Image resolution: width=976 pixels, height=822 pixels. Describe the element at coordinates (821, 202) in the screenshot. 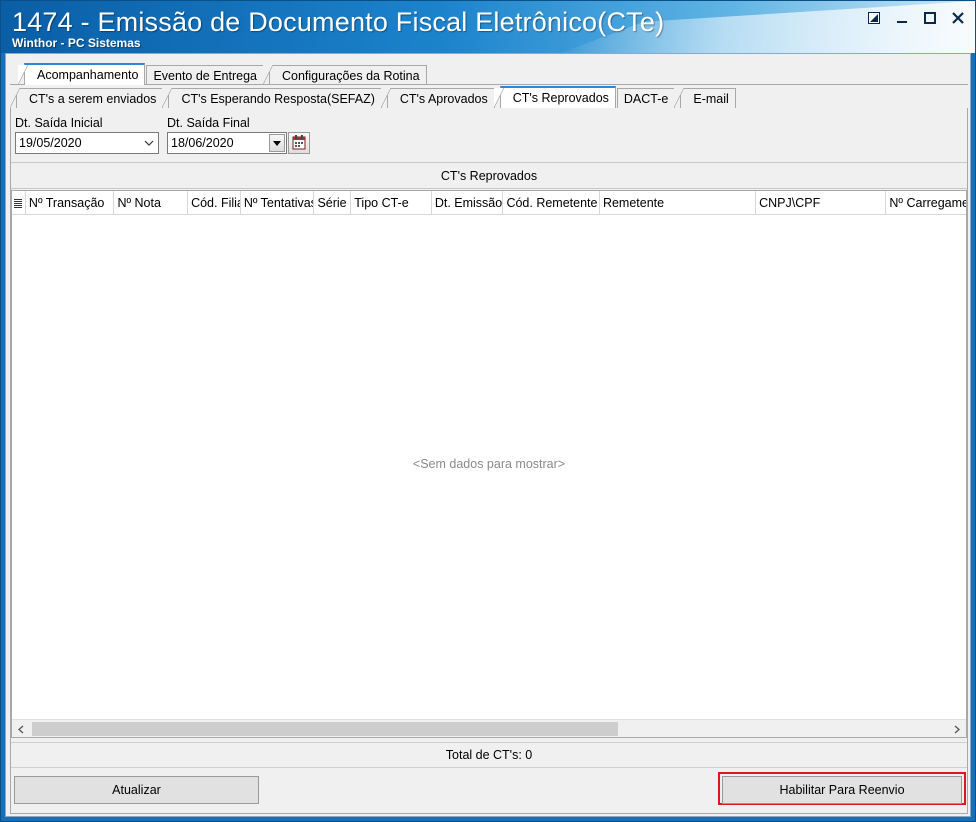

I see `column-header-cnpj-cpf: CNPJ\CPF` at that location.